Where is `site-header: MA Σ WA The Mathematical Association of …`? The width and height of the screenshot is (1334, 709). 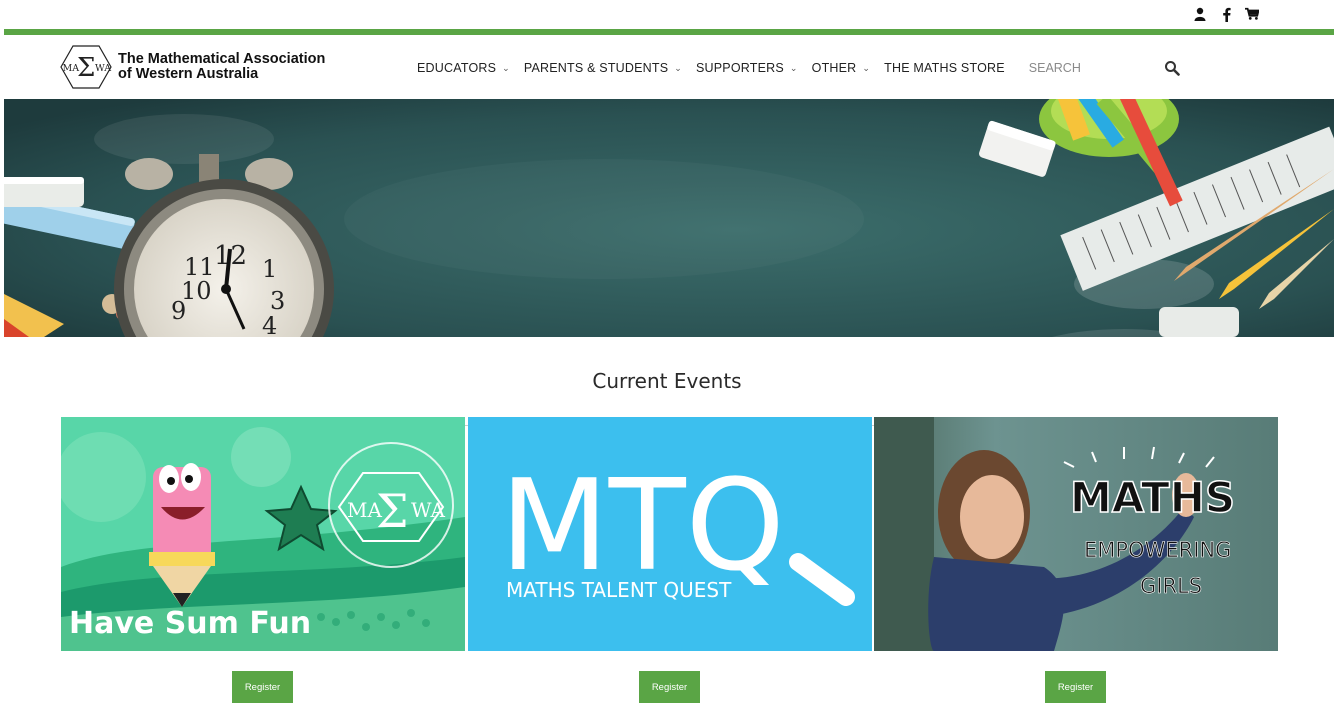
site-header: MA Σ WA The Mathematical Association of … is located at coordinates (669, 67).